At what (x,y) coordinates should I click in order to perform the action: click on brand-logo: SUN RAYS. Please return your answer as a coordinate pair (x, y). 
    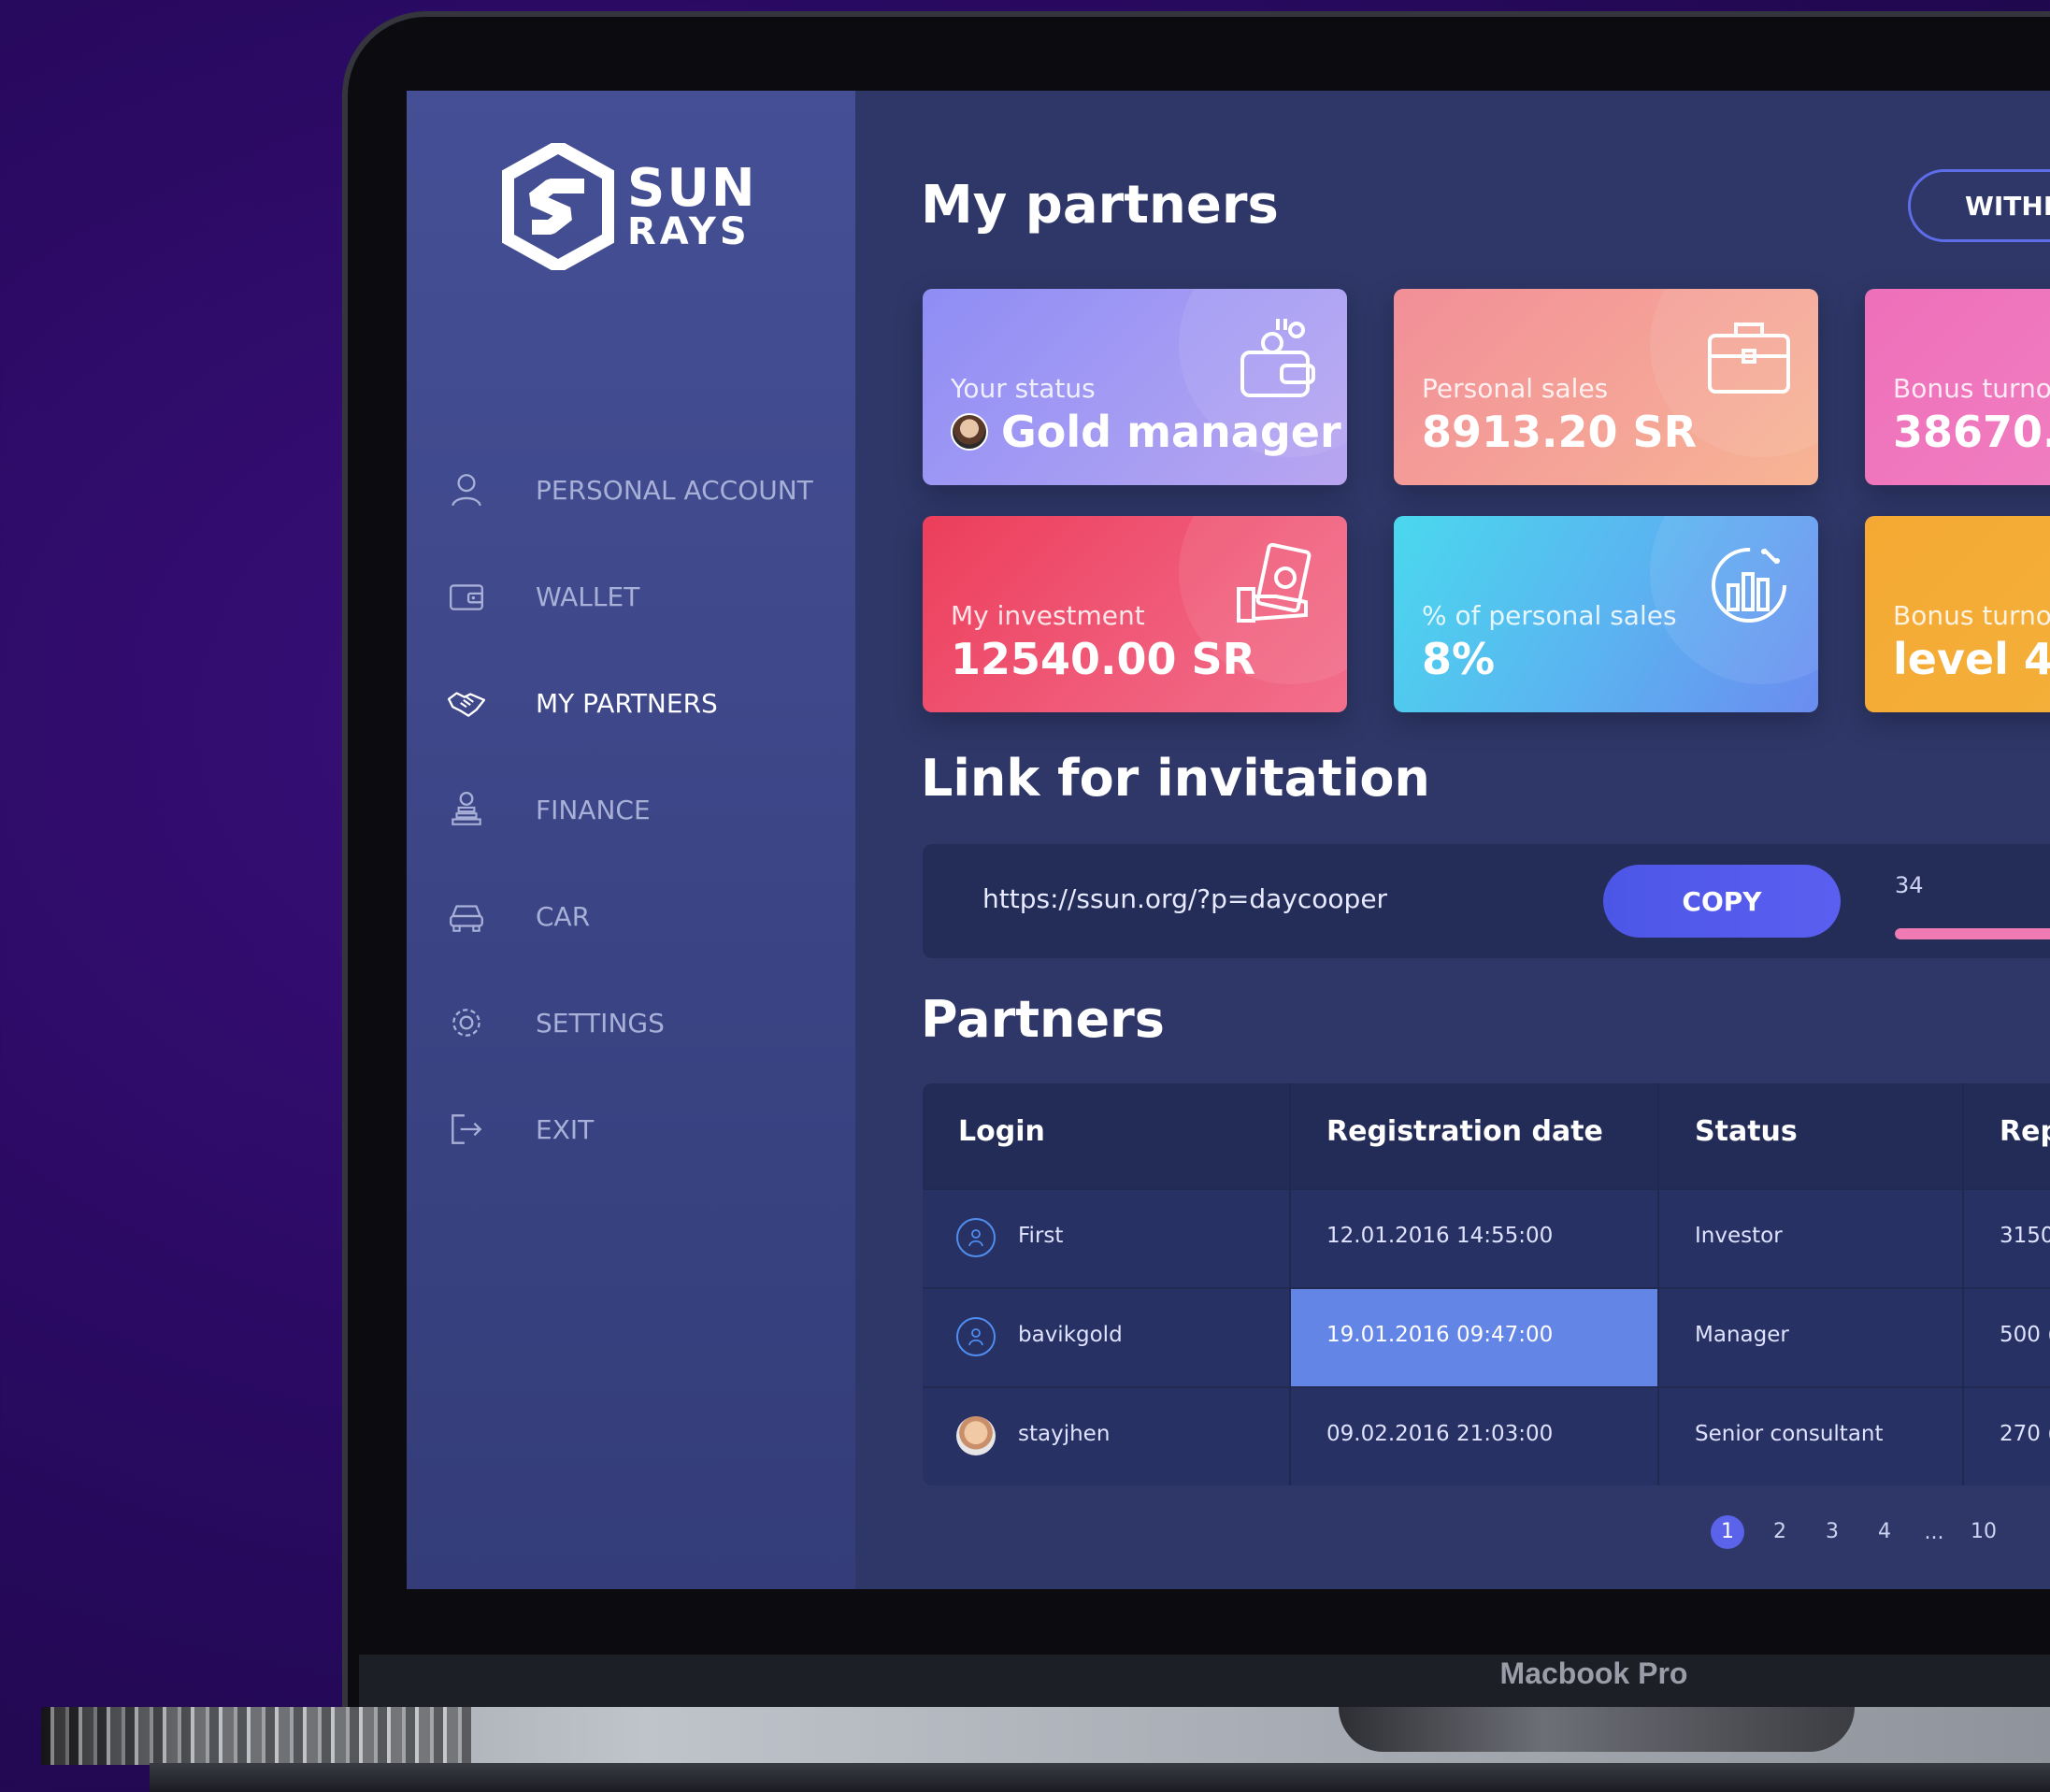
    Looking at the image, I should click on (630, 206).